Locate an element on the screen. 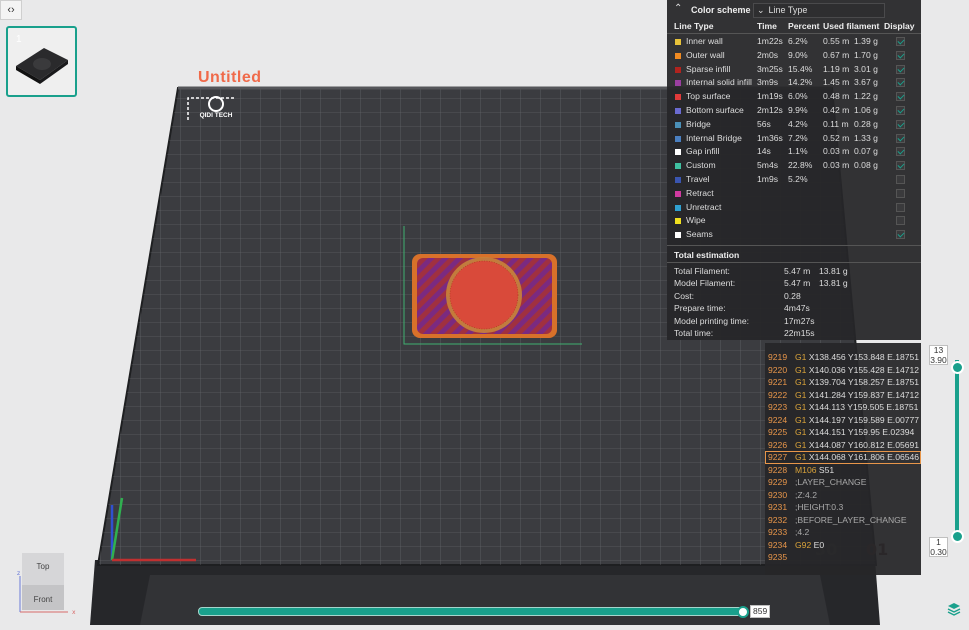 The height and width of the screenshot is (630, 969). line-type-percent: 1.1% is located at coordinates (798, 151).